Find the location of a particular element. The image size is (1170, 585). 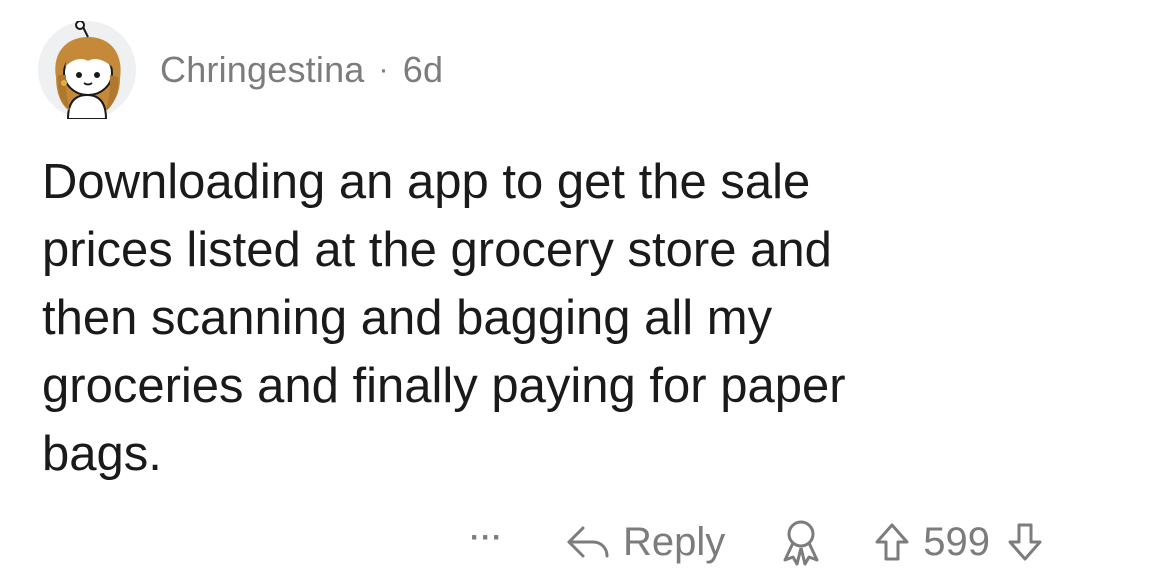

comment-meta: Chringestina · 6d is located at coordinates (301, 70).